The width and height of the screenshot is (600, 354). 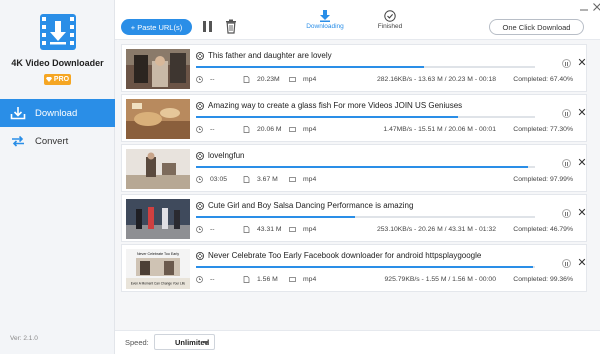 I want to click on download-speed-info: 282.16KB/s - 13.63 M / 20.23 M - 00:18, so click(x=436, y=79).